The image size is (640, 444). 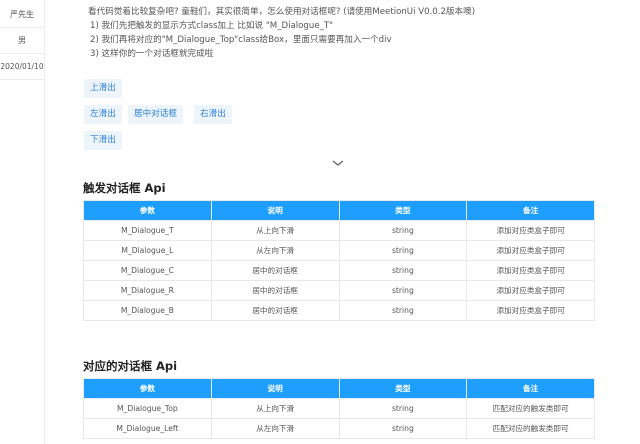 I want to click on slide-up-button: 上滑出, so click(x=103, y=88).